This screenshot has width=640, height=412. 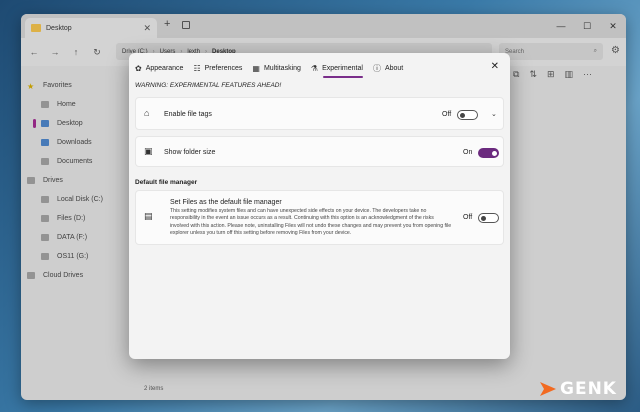 I want to click on experimental-warning: WARNING: EXPERIMENTAL FEATURES AHEAD!, so click(x=208, y=85).